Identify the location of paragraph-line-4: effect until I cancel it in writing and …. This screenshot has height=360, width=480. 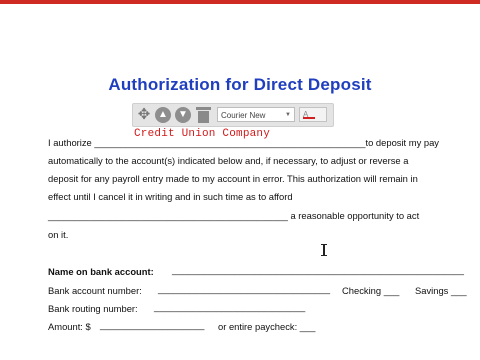
(170, 196).